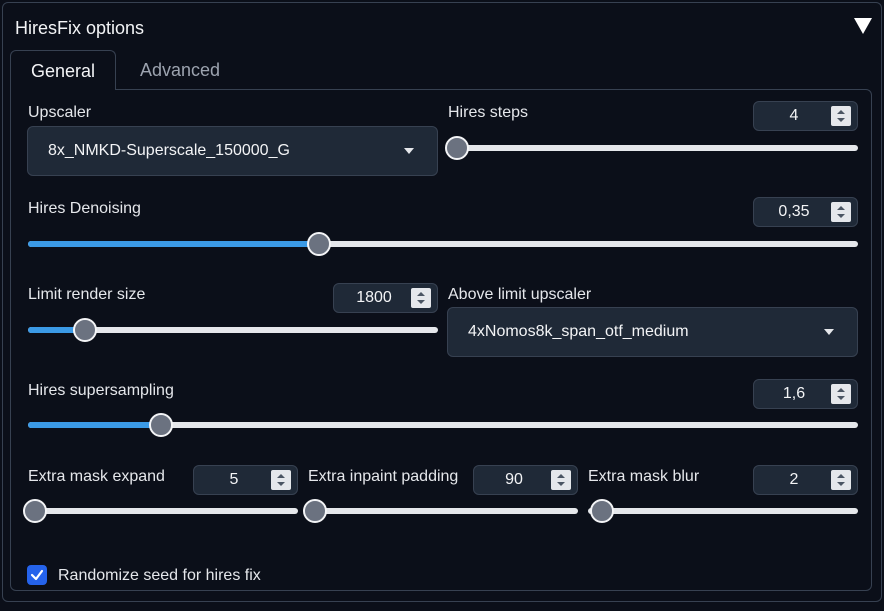 The height and width of the screenshot is (611, 884). What do you see at coordinates (234, 479) in the screenshot?
I see `extra-mask-expand-value: 5` at bounding box center [234, 479].